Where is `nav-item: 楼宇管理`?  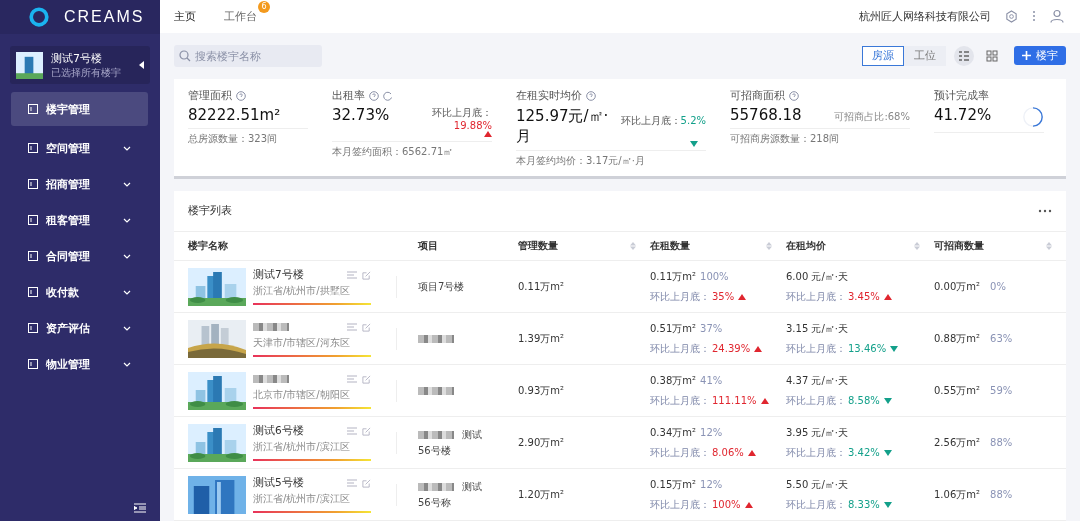
nav-item: 楼宇管理 is located at coordinates (79, 109).